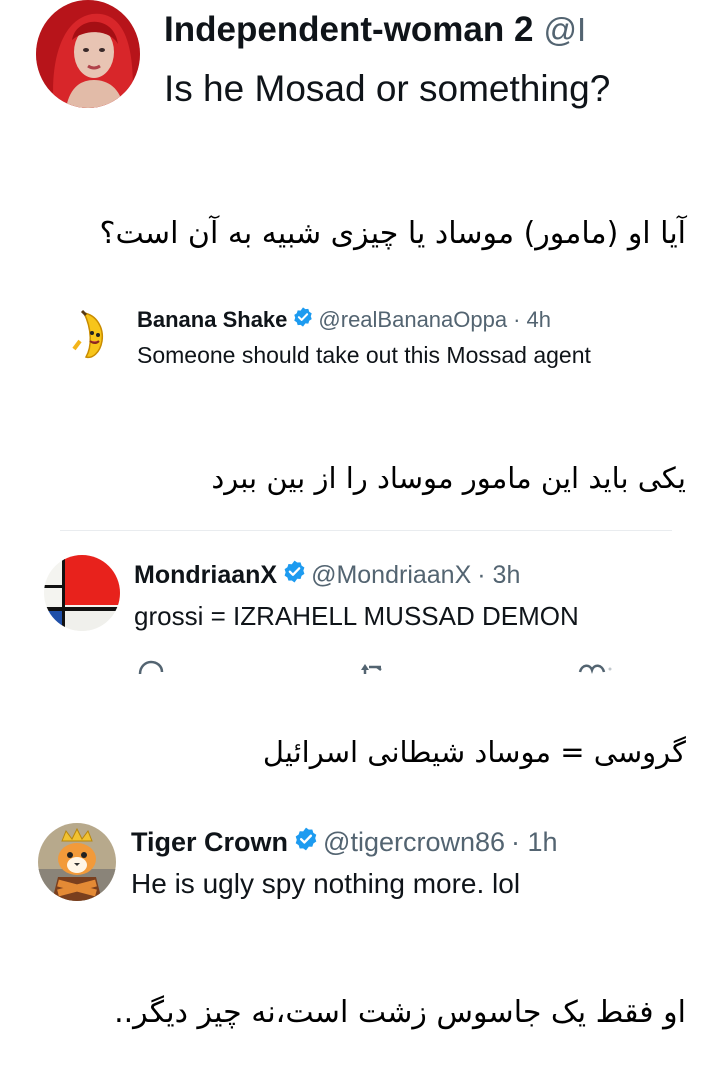  Describe the element at coordinates (88, 54) in the screenshot. I see `woman-portrait-avatar` at that location.